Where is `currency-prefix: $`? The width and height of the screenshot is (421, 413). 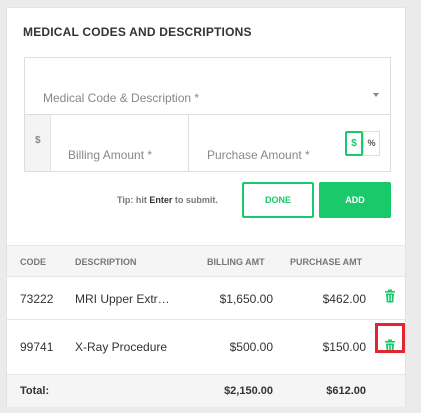
currency-prefix: $ is located at coordinates (38, 143).